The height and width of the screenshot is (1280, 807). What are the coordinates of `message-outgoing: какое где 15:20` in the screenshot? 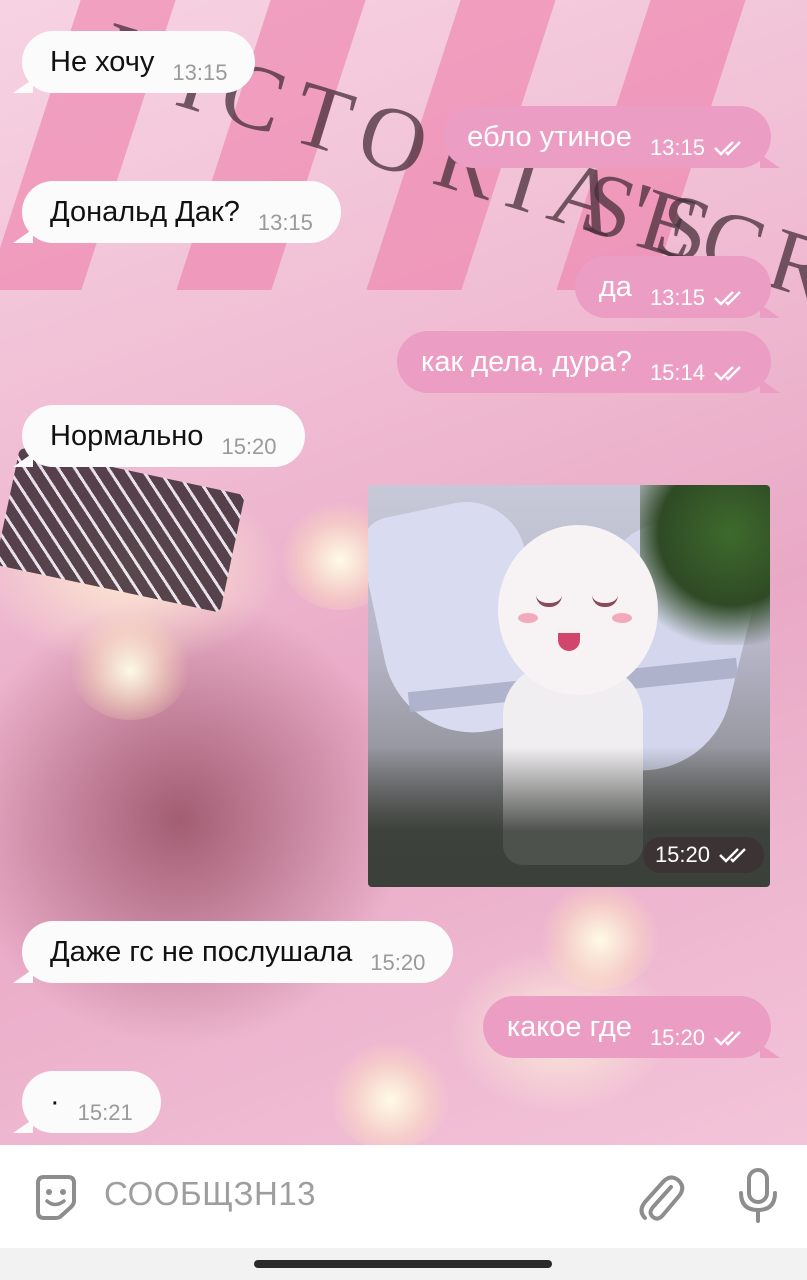 It's located at (631, 1027).